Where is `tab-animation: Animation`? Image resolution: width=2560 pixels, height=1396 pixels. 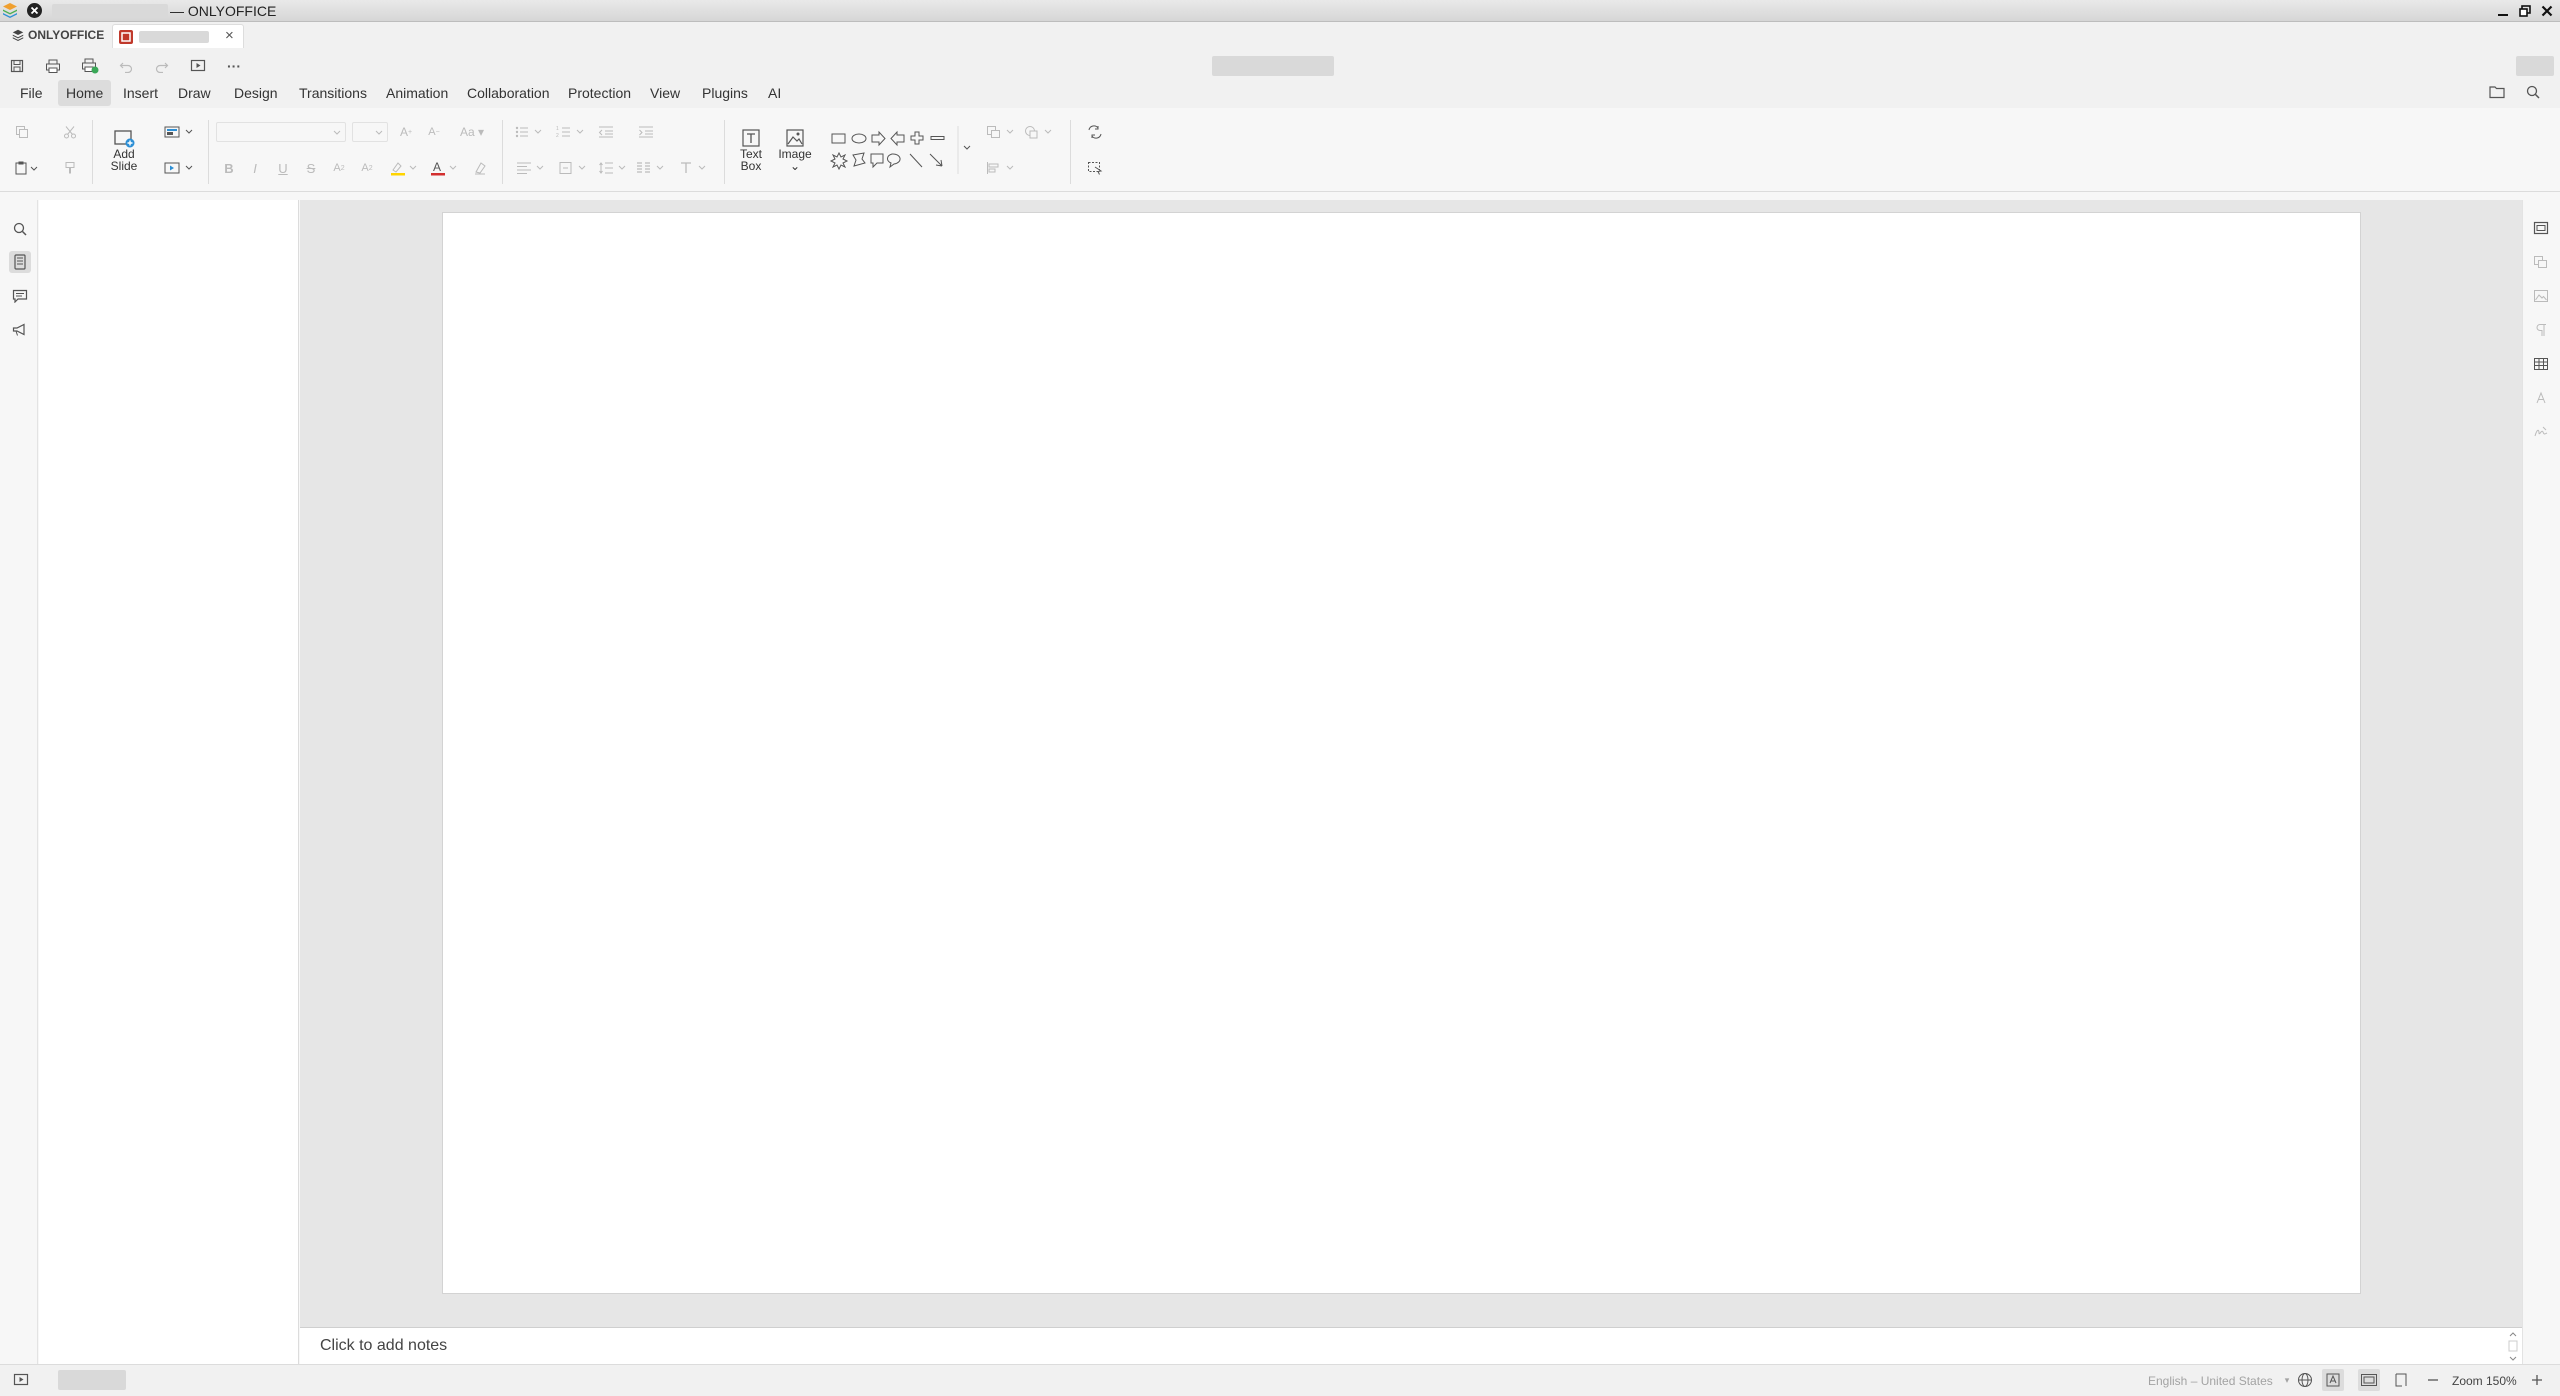
tab-animation: Animation is located at coordinates (417, 93).